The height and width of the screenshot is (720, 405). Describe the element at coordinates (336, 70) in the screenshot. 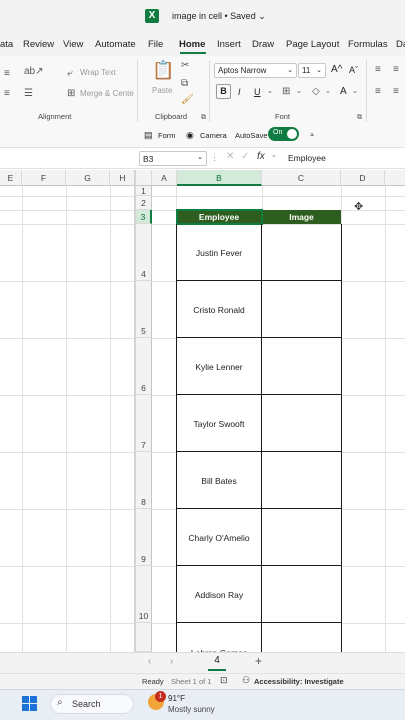

I see `increase-font-icon: A^` at that location.